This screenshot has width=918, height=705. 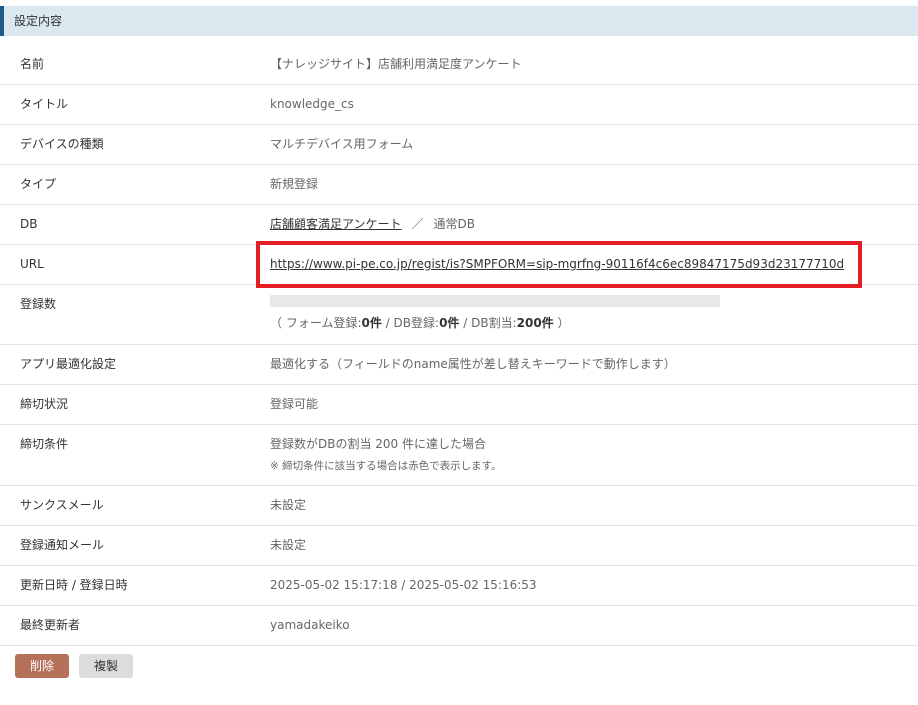 I want to click on row-label: アプリ最適化設定, so click(x=68, y=364).